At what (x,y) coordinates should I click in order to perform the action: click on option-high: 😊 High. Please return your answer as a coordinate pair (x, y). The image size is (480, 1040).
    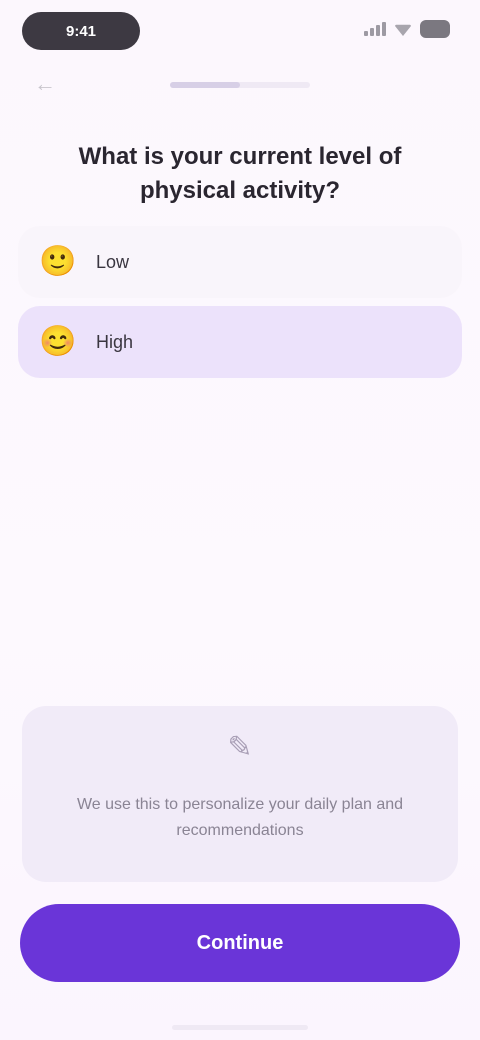
    Looking at the image, I should click on (240, 342).